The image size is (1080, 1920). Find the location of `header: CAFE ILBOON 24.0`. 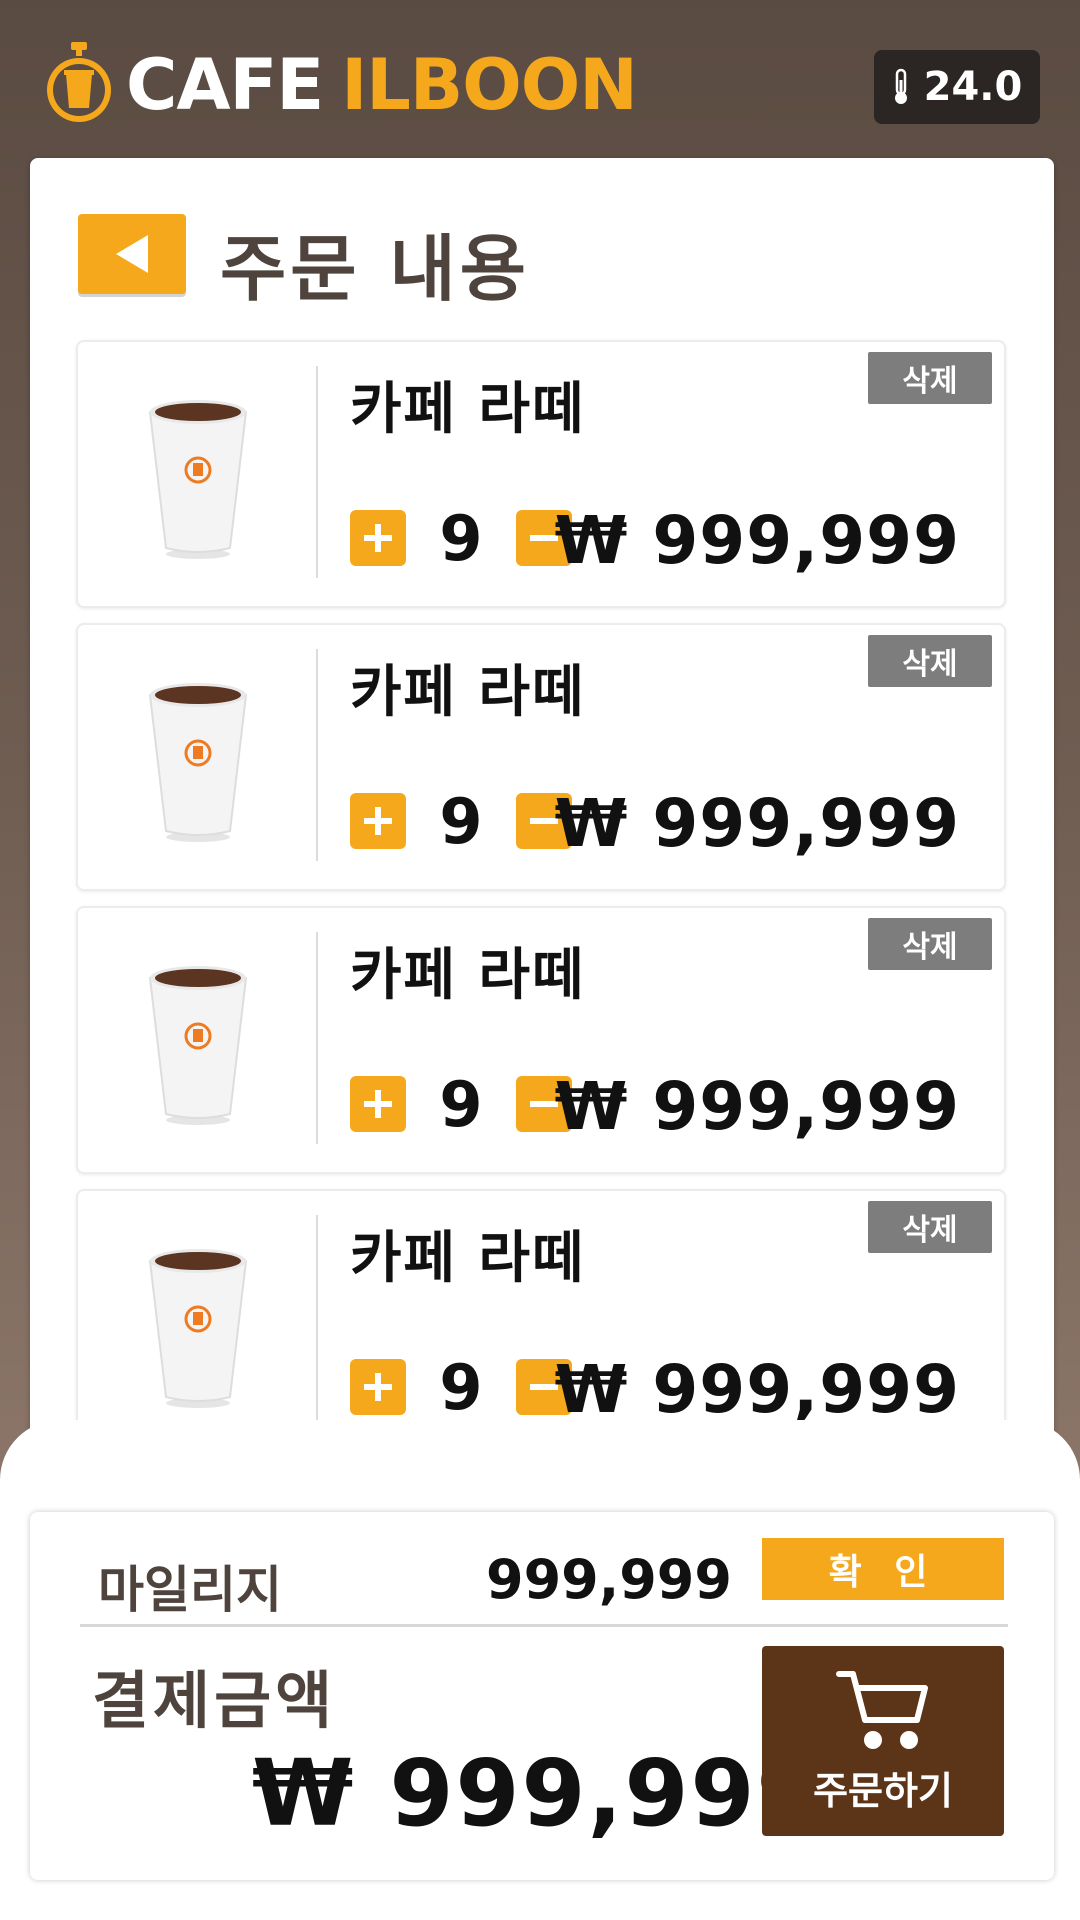

header: CAFE ILBOON 24.0 is located at coordinates (540, 80).